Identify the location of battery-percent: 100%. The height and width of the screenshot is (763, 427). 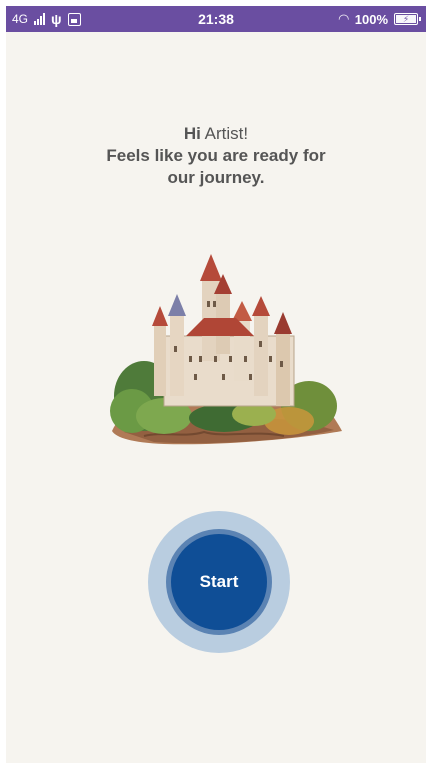
(371, 19).